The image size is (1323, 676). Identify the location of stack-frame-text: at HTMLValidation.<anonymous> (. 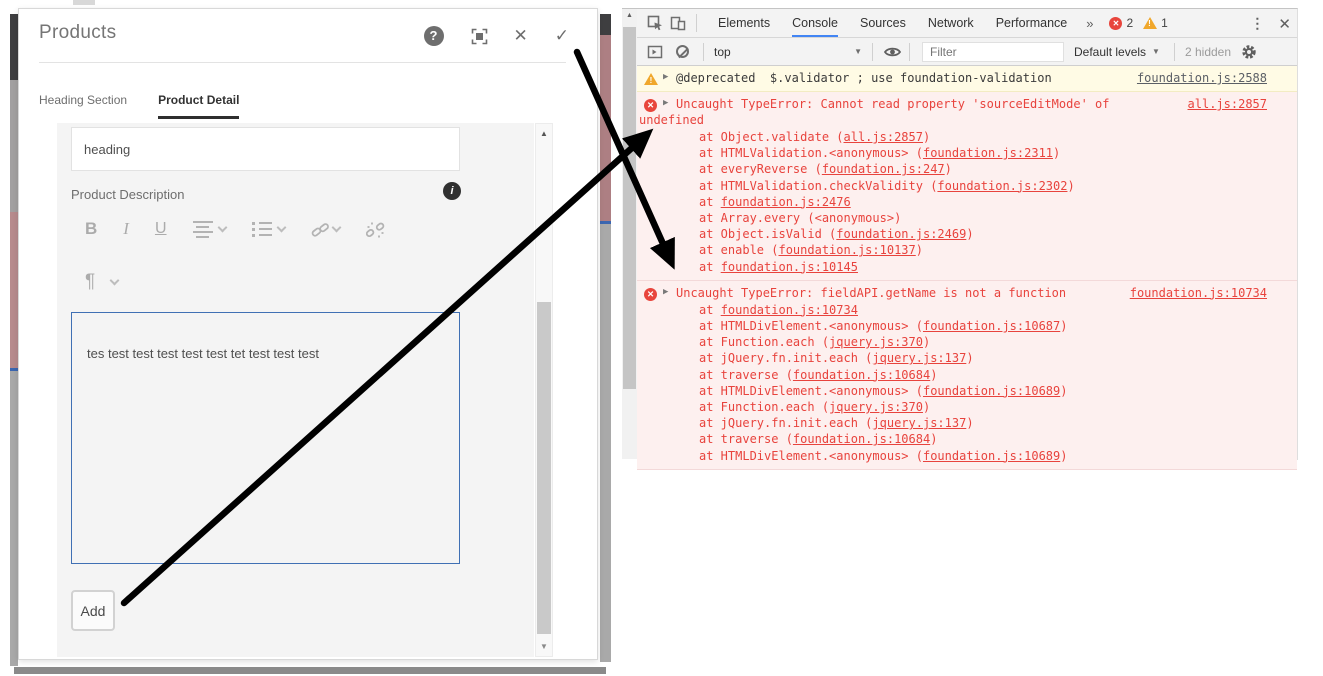
(811, 153).